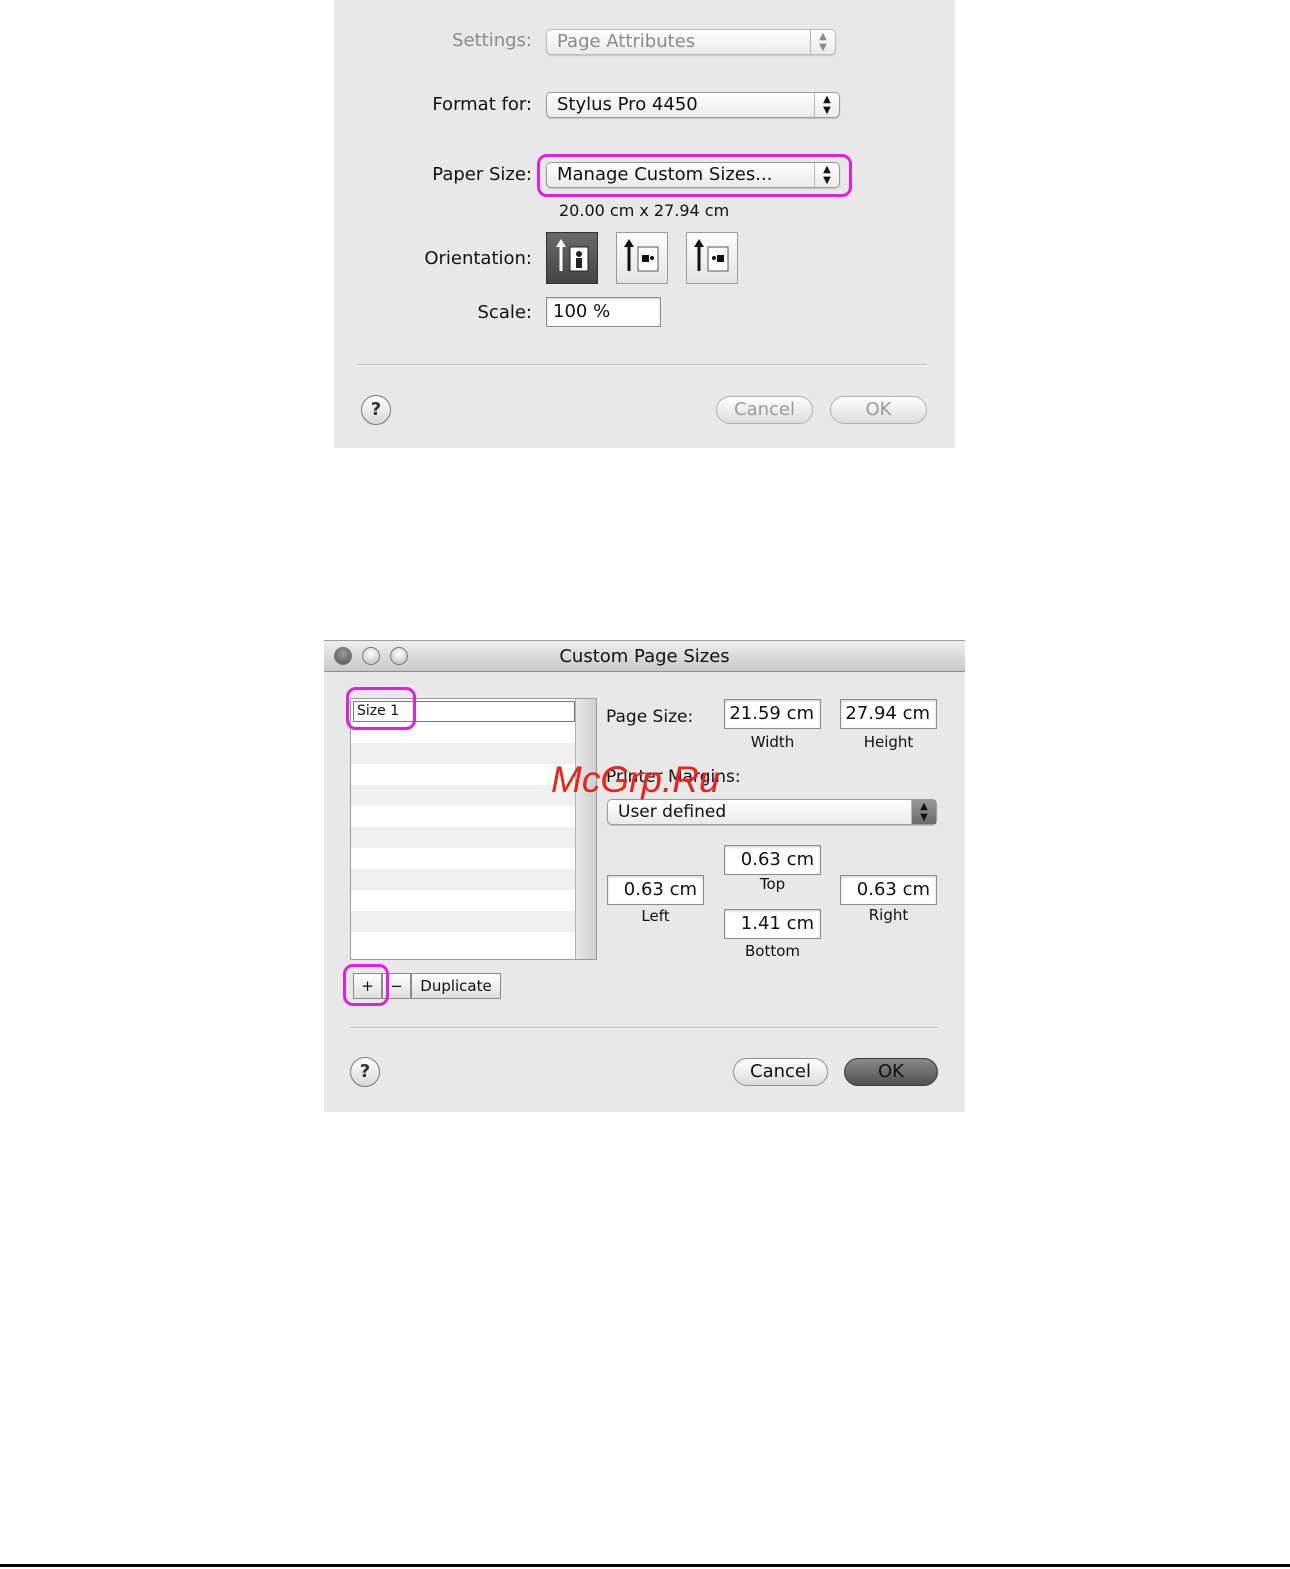  I want to click on duplicate-size-button: Duplicate, so click(456, 986).